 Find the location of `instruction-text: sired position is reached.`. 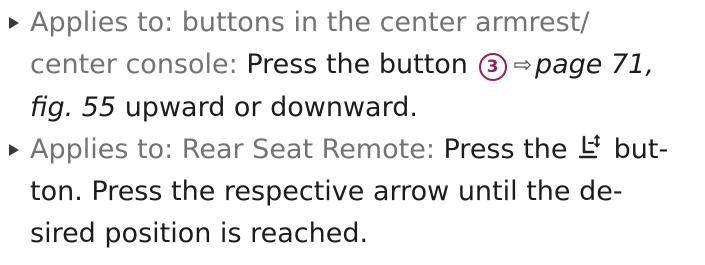

instruction-text: sired position is reached. is located at coordinates (199, 233).